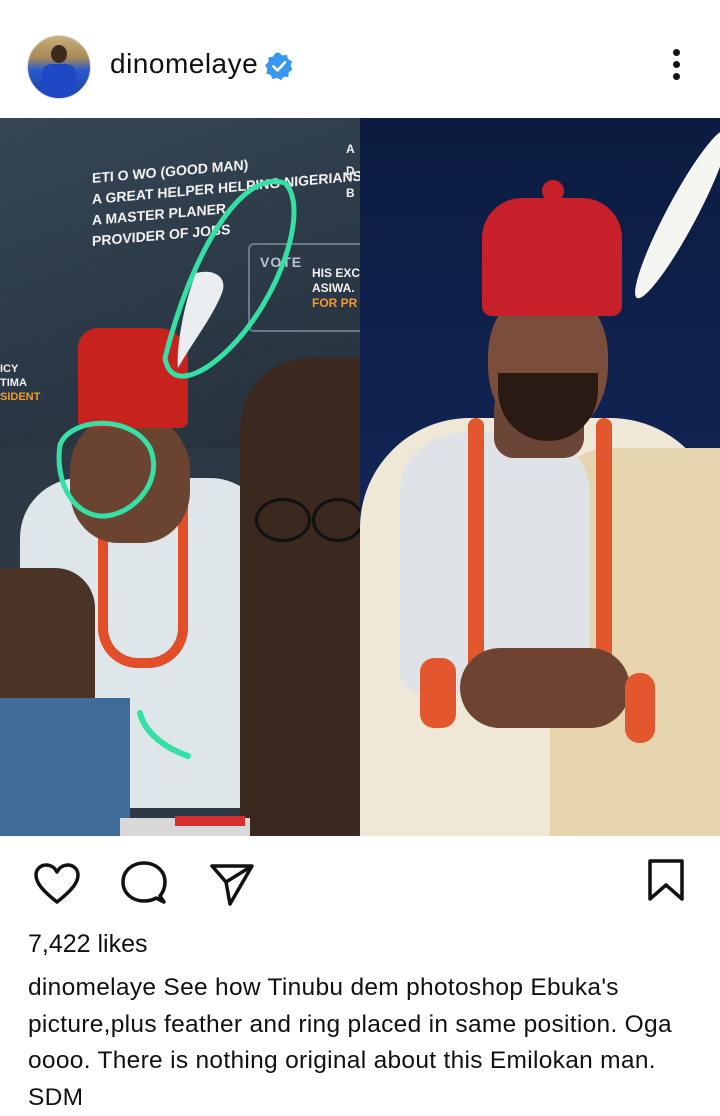 Image resolution: width=720 pixels, height=1116 pixels. I want to click on bracelet-right, so click(640, 708).